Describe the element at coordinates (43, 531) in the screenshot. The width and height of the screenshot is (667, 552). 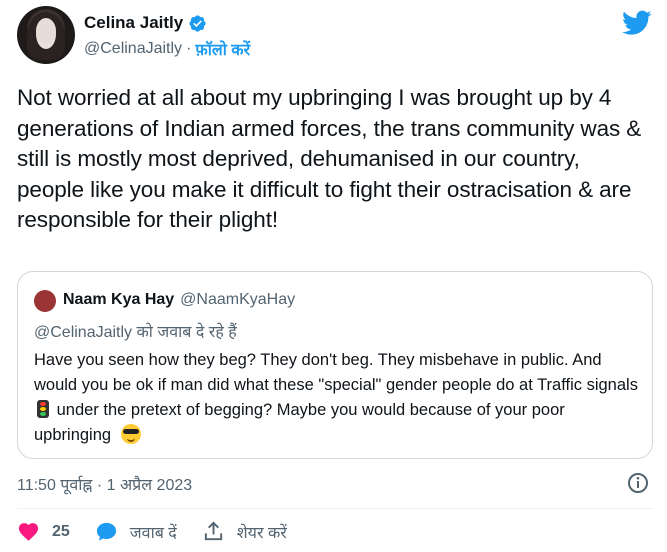
I see `like-button: 25` at that location.